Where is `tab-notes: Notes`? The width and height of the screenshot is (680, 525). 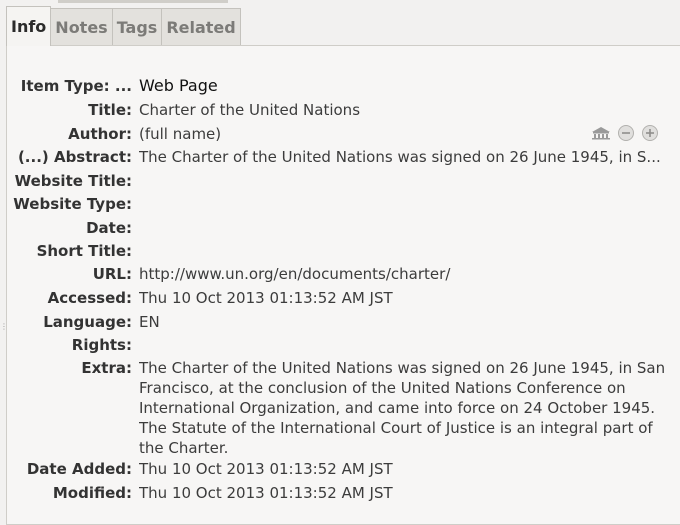
tab-notes: Notes is located at coordinates (81, 27).